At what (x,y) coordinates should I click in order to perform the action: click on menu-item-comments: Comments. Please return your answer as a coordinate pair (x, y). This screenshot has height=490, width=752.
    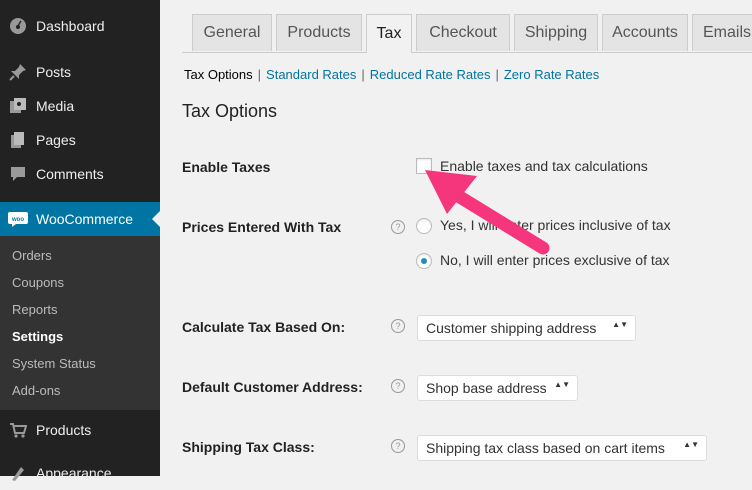
    Looking at the image, I should click on (80, 174).